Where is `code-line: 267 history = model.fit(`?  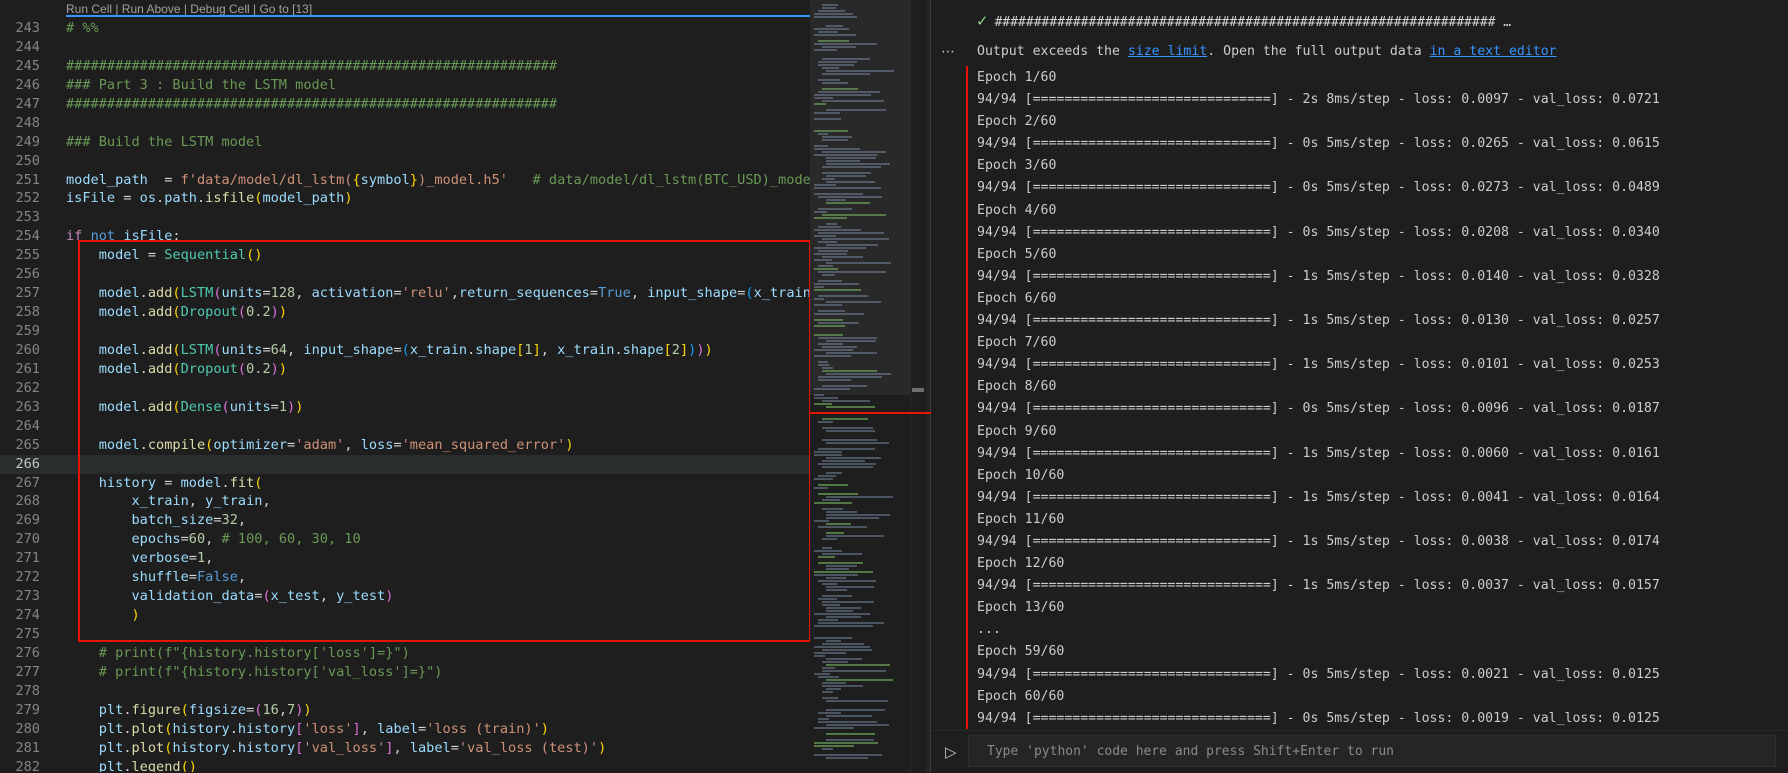
code-line: 267 history = model.fit( is located at coordinates (405, 483).